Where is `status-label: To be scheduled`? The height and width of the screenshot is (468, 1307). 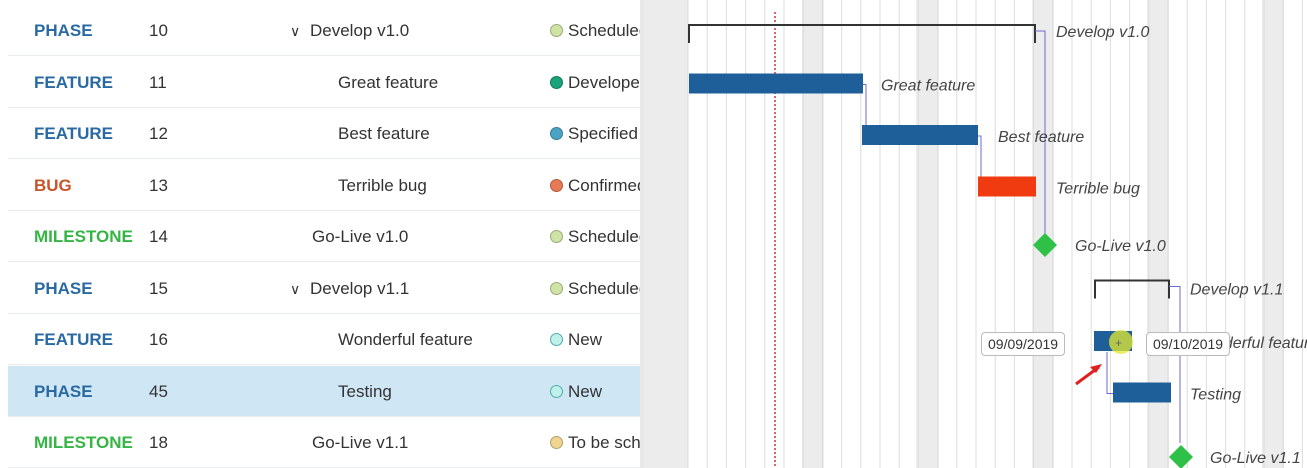 status-label: To be scheduled is located at coordinates (604, 442).